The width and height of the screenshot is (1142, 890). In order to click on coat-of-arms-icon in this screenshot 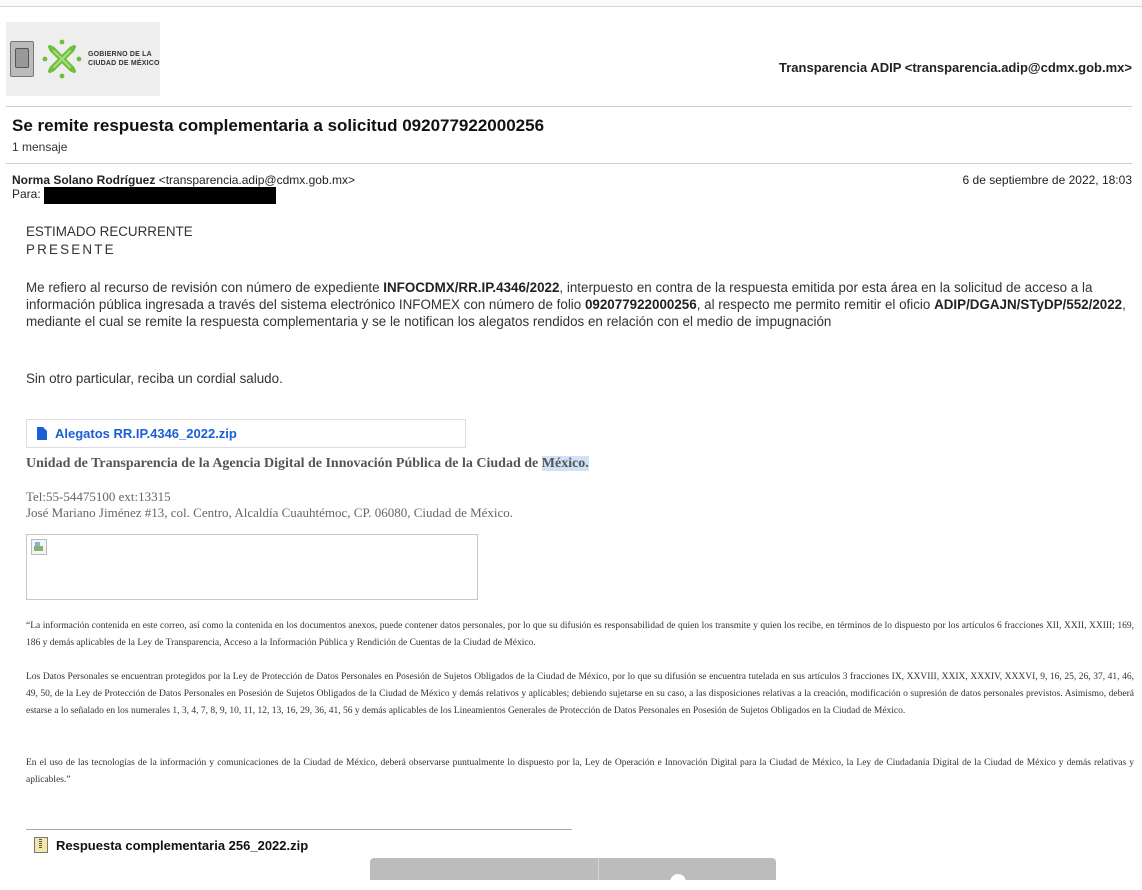, I will do `click(22, 59)`.